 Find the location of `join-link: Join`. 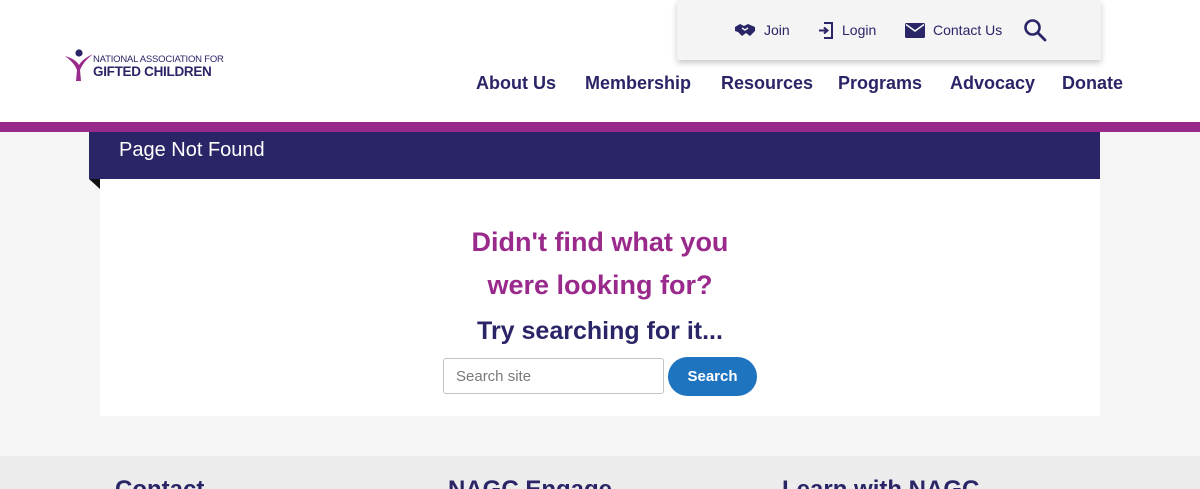

join-link: Join is located at coordinates (762, 30).